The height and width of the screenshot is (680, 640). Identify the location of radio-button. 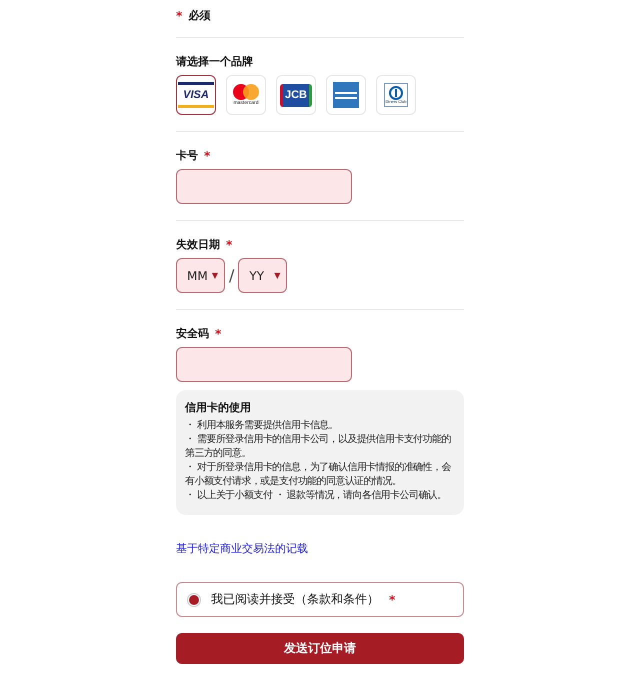
(194, 599).